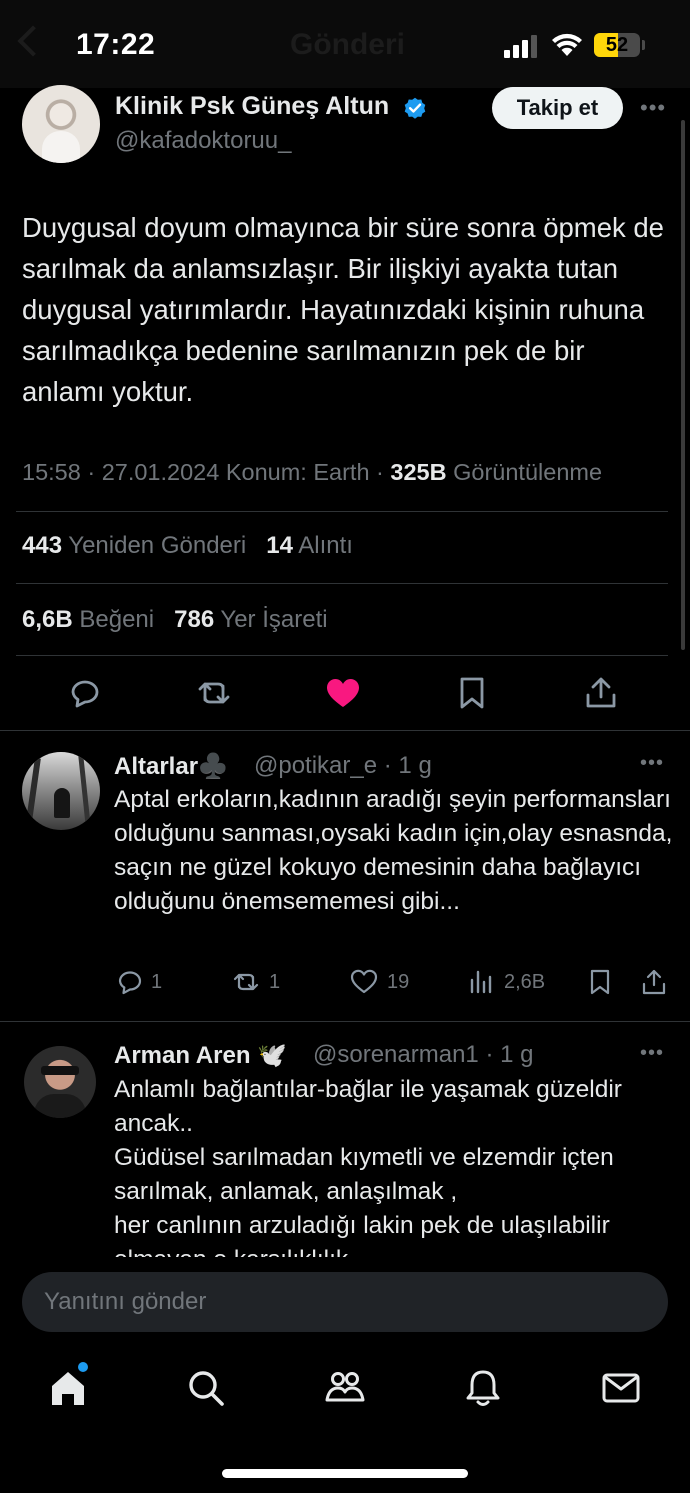  Describe the element at coordinates (275, 982) in the screenshot. I see `repost-count: 1` at that location.